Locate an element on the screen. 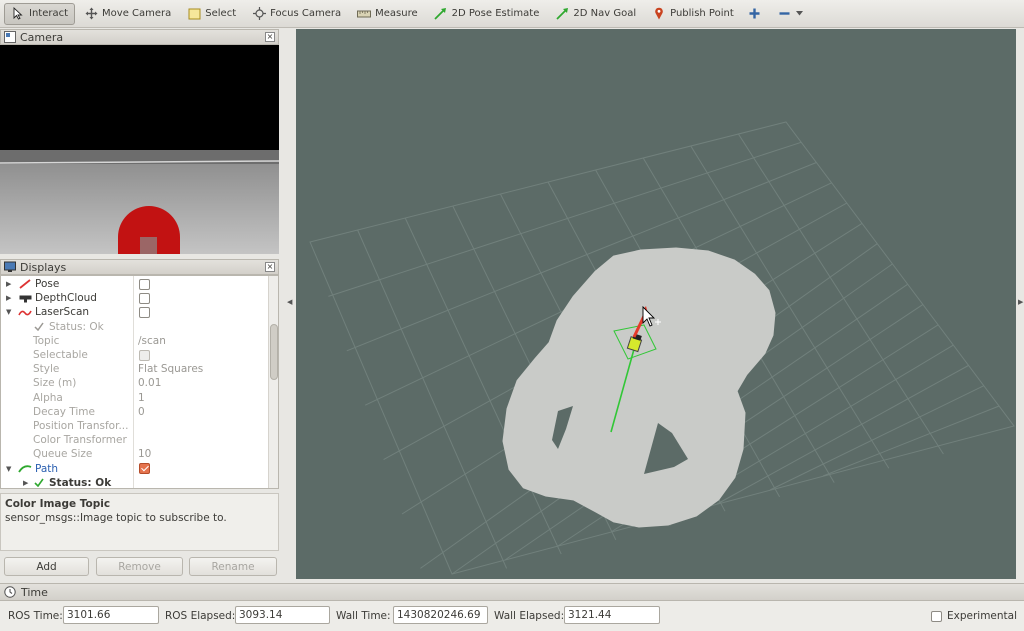 This screenshot has height=631, width=1024. 2d-pose-estimate-tool-button: 2D Pose Estimate is located at coordinates (487, 14).